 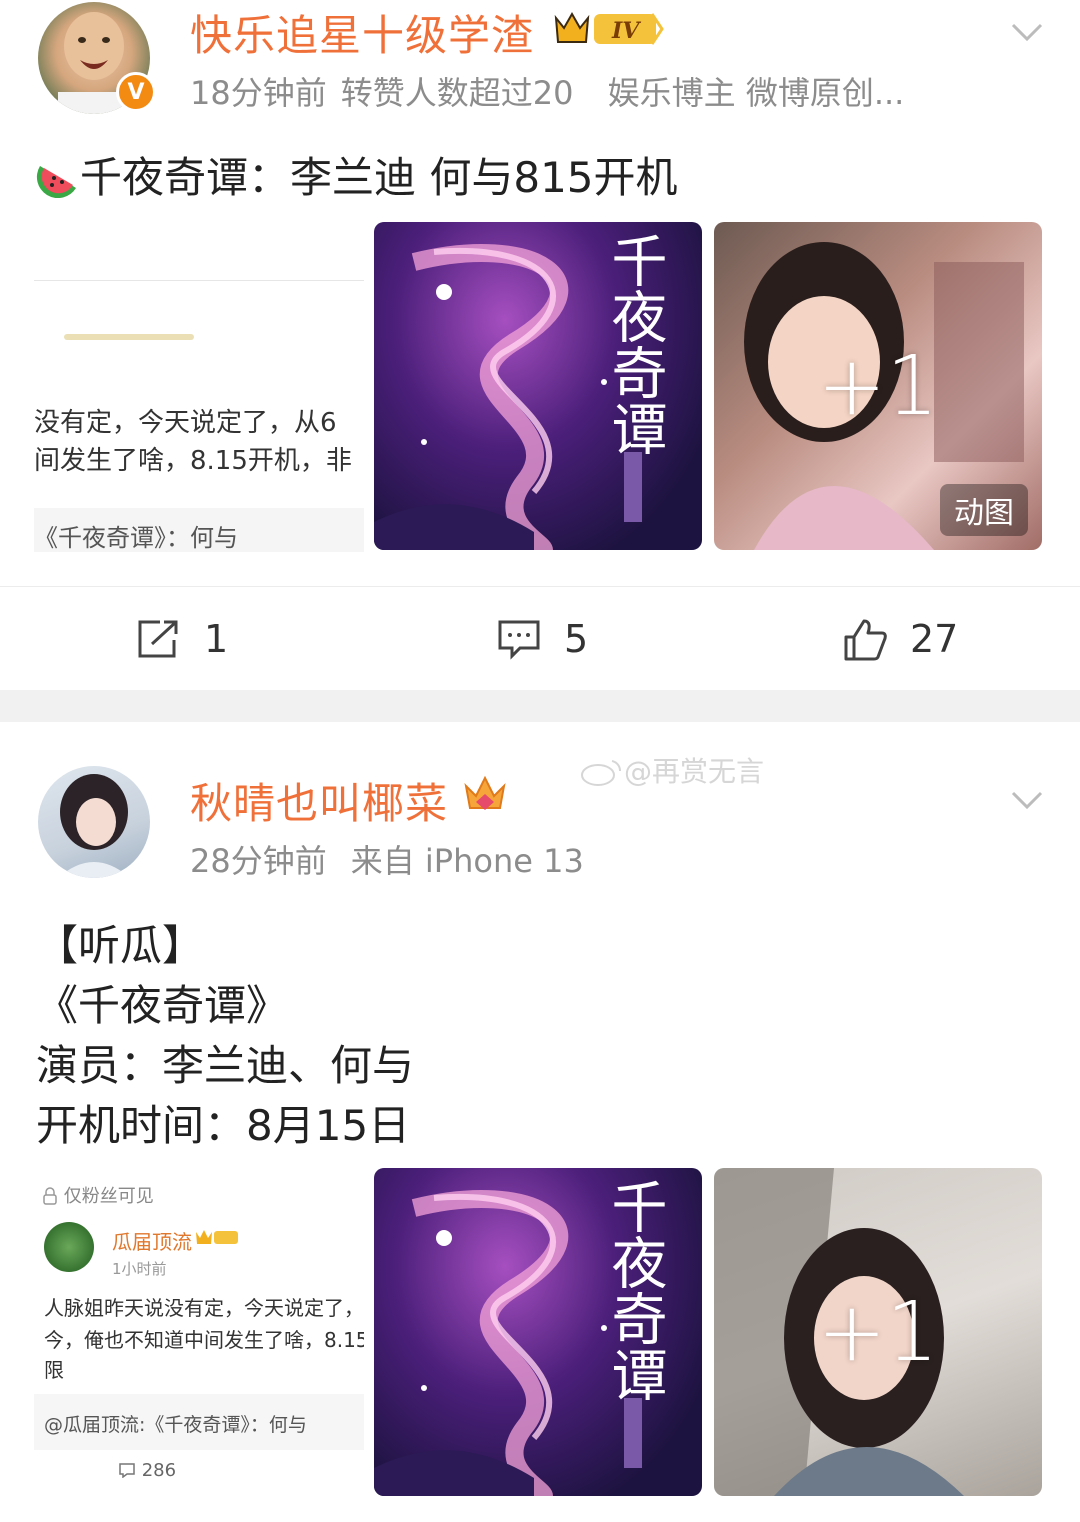 What do you see at coordinates (865, 640) in the screenshot?
I see `thumbs-up-icon` at bounding box center [865, 640].